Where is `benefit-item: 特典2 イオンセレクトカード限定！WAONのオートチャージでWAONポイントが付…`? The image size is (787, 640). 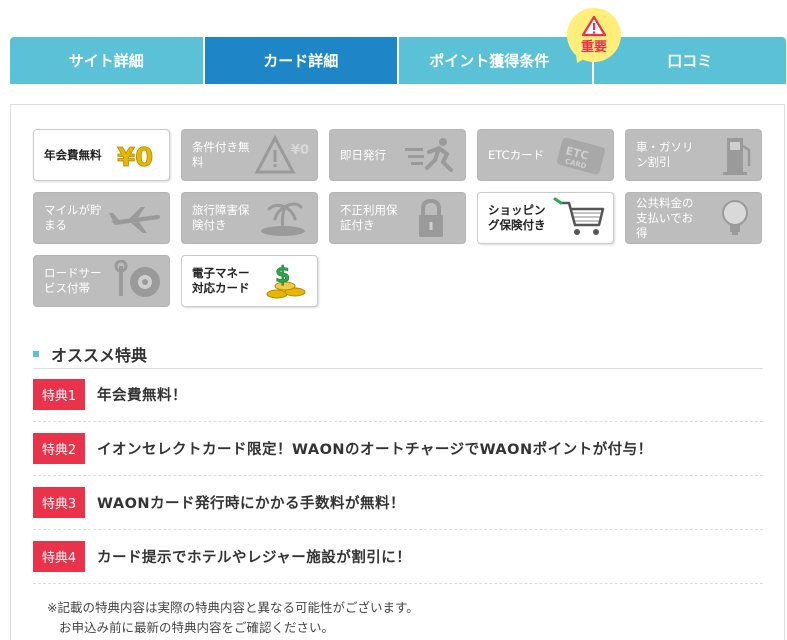 benefit-item: 特典2 イオンセレクトカード限定！WAONのオートチャージでWAONポイントが付… is located at coordinates (398, 449).